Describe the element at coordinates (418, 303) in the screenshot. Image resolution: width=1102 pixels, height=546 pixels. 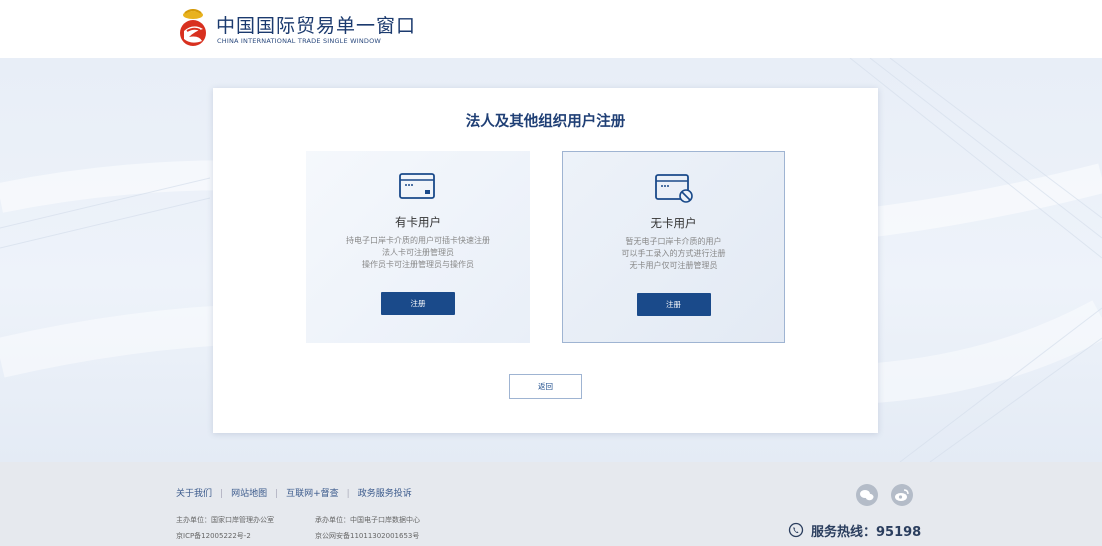
I see `register-with-card-button: 注册` at that location.